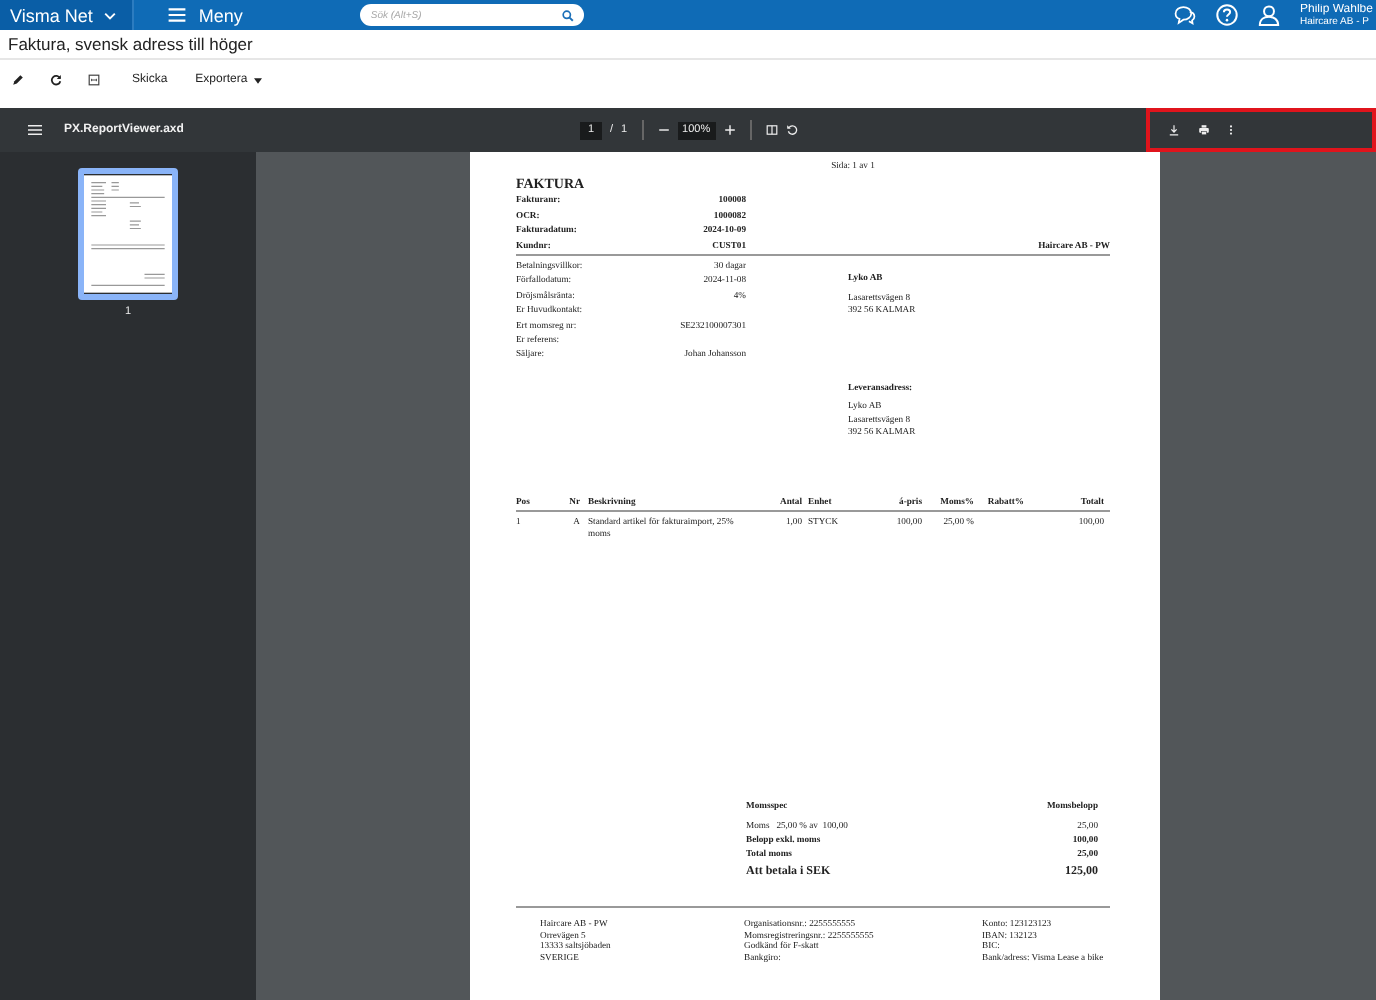 This screenshot has height=1000, width=1376. I want to click on rotate-icon, so click(791, 130).